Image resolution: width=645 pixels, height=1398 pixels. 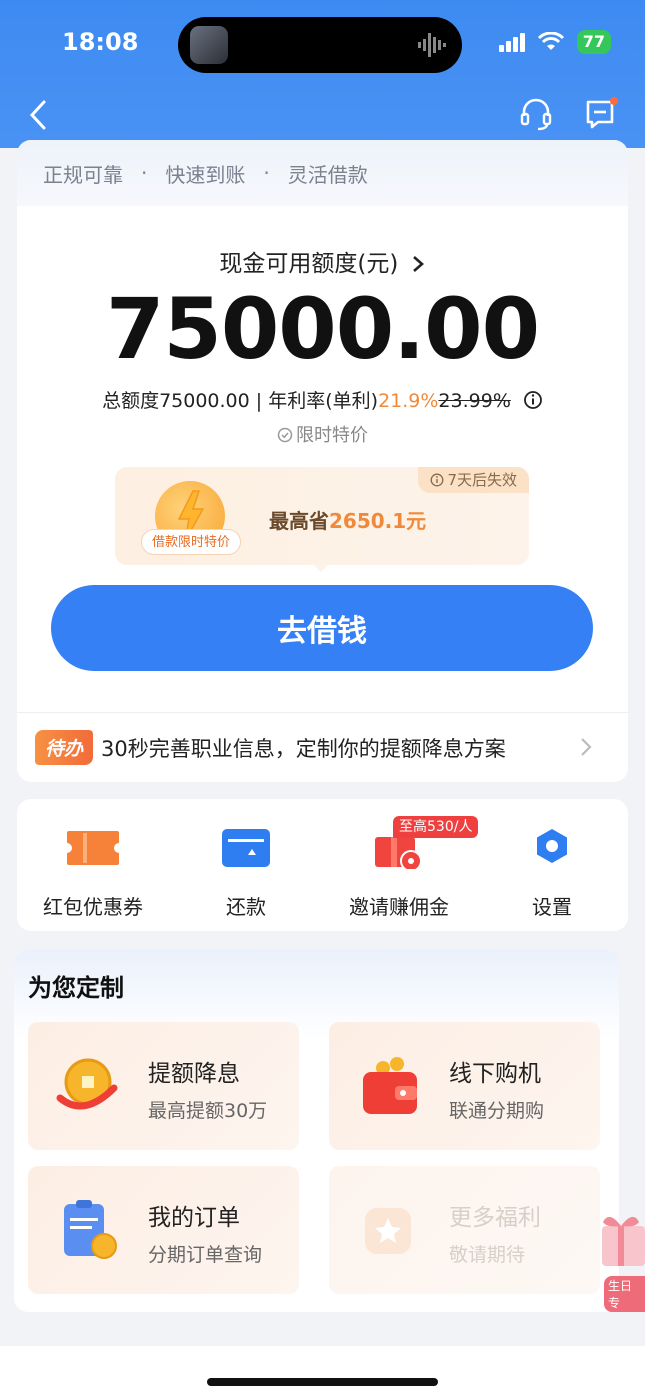 I want to click on headset-icon, so click(x=536, y=114).